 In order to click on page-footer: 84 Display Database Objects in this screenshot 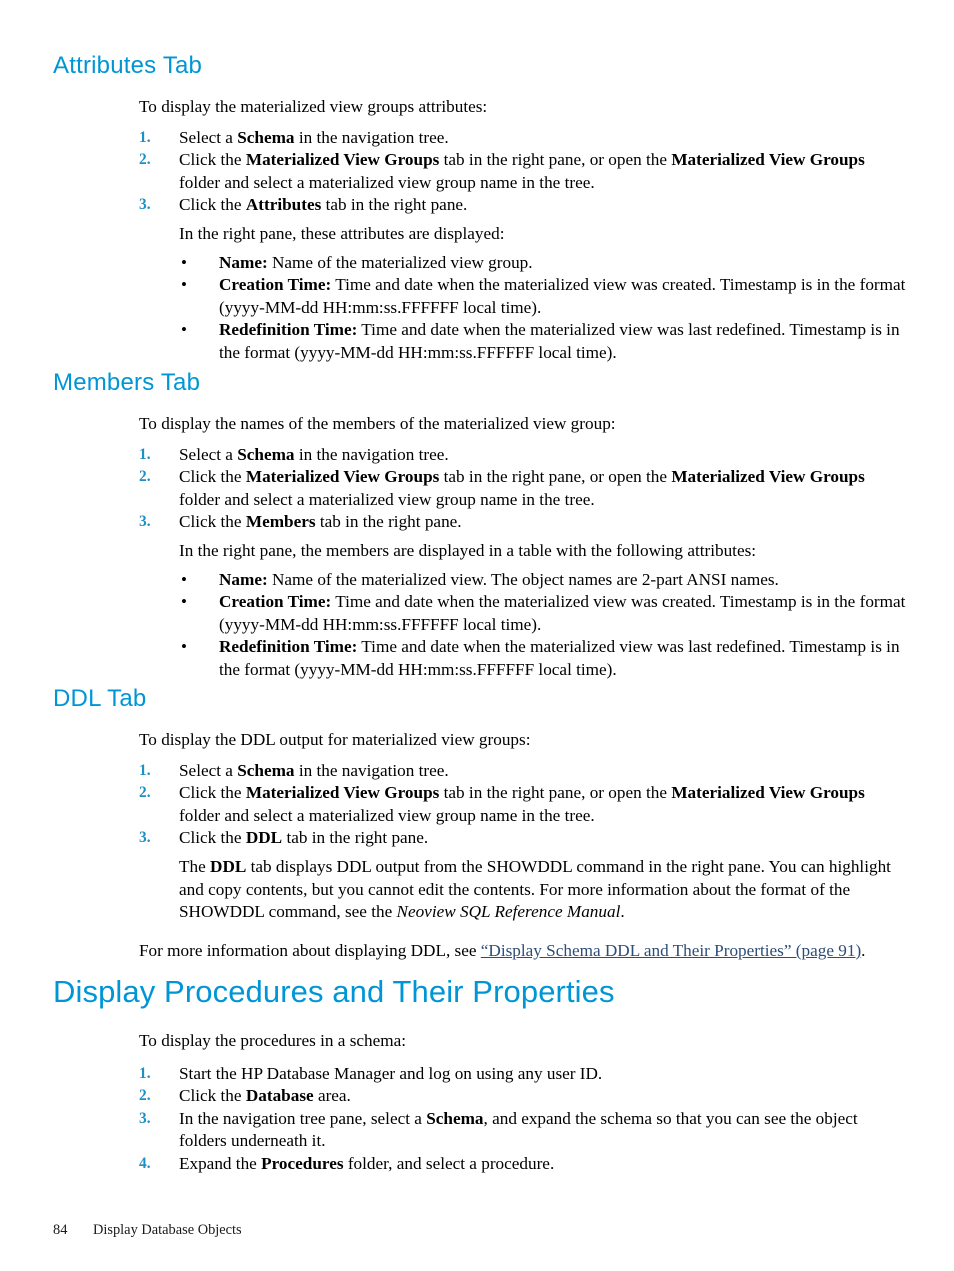, I will do `click(147, 1230)`.